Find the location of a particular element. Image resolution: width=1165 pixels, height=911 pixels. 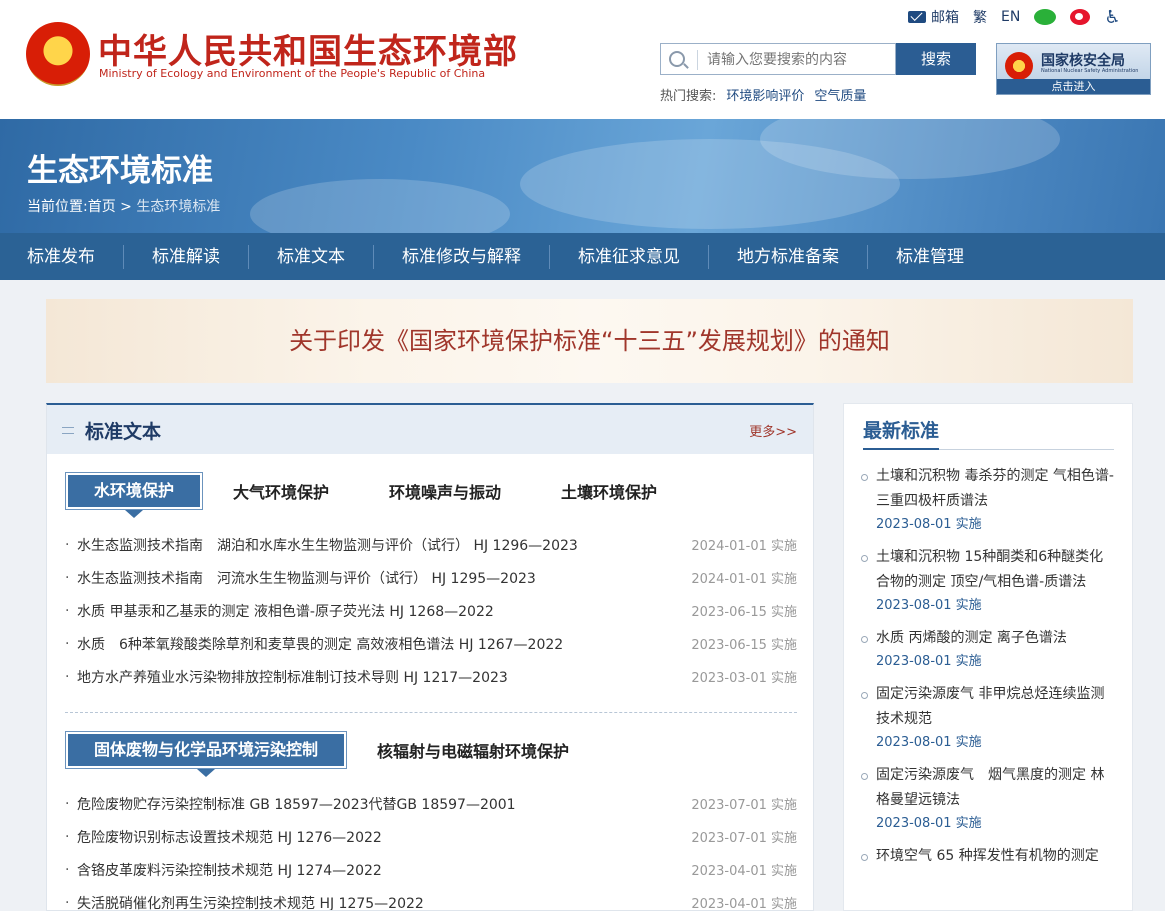

list-item: 固定污染源废气 非甲烷总烃连续监测技术规范 2023-08-01 实施 is located at coordinates (988, 718).